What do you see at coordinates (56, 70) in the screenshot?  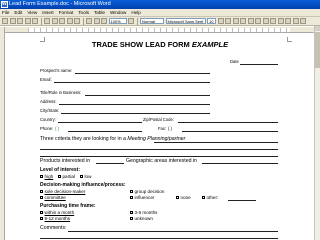 I see `prospect-label: Prospect's name:` at bounding box center [56, 70].